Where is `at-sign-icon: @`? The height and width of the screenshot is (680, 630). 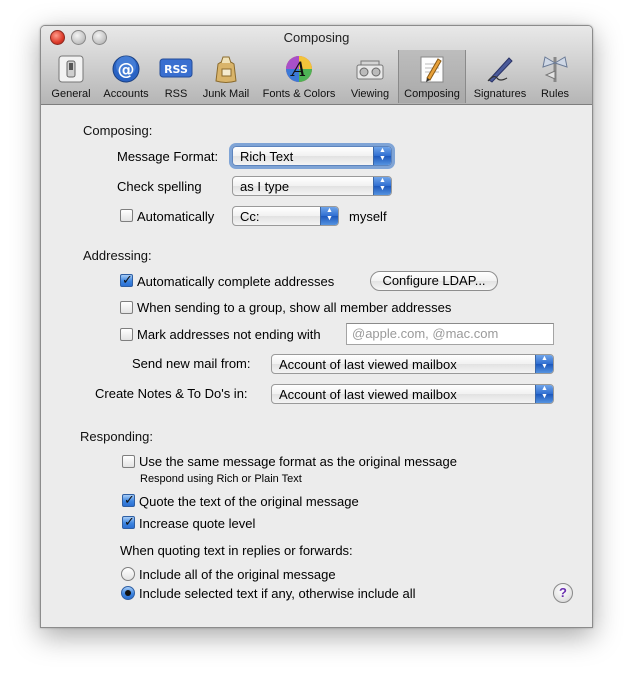
at-sign-icon: @ is located at coordinates (126, 69).